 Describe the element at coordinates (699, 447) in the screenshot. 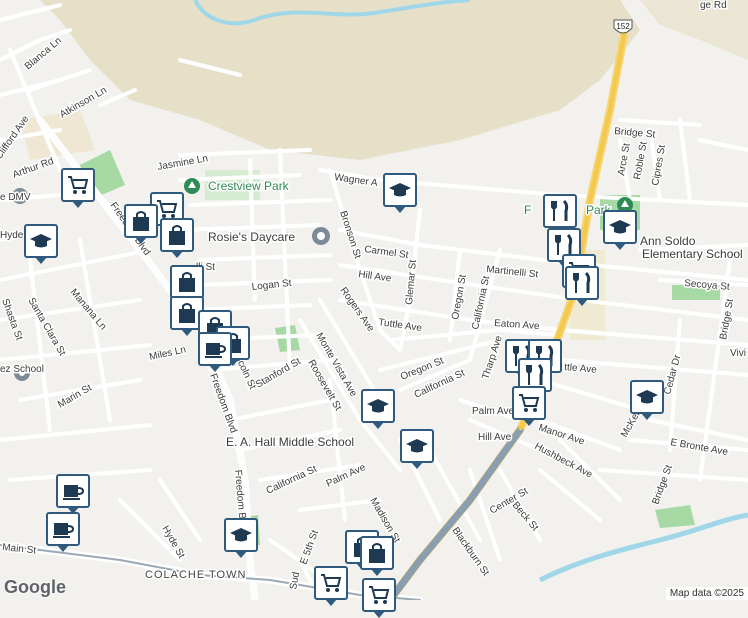

I see `street-label: E Bronte Ave` at that location.